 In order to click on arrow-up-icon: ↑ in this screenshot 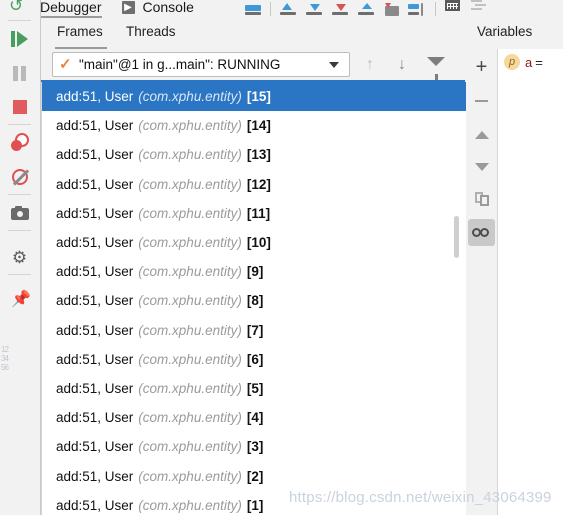, I will do `click(370, 65)`.